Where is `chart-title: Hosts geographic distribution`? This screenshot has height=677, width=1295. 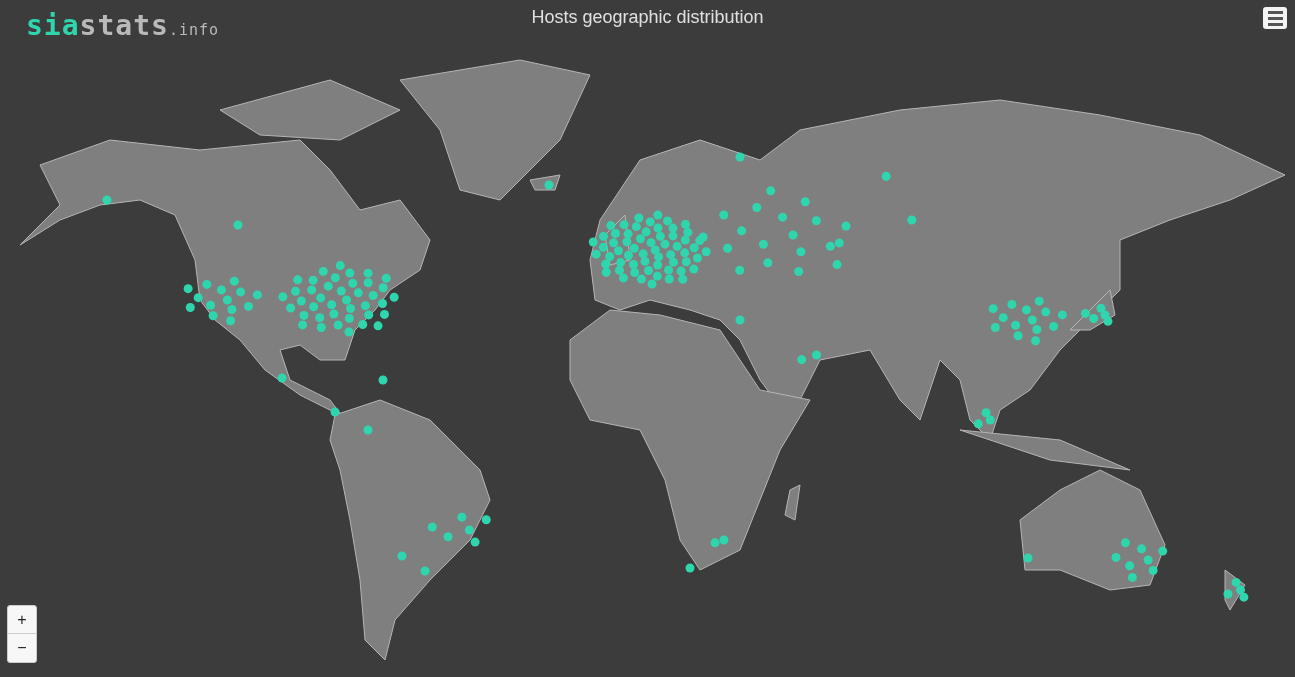
chart-title: Hosts geographic distribution is located at coordinates (647, 17).